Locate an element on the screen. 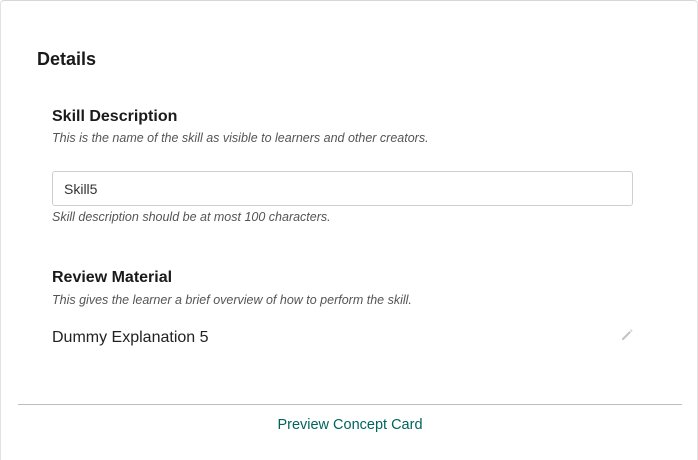  footer-divider is located at coordinates (350, 404).